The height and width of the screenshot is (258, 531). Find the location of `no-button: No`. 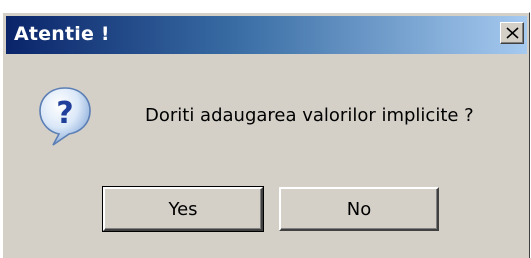

no-button: No is located at coordinates (359, 209).